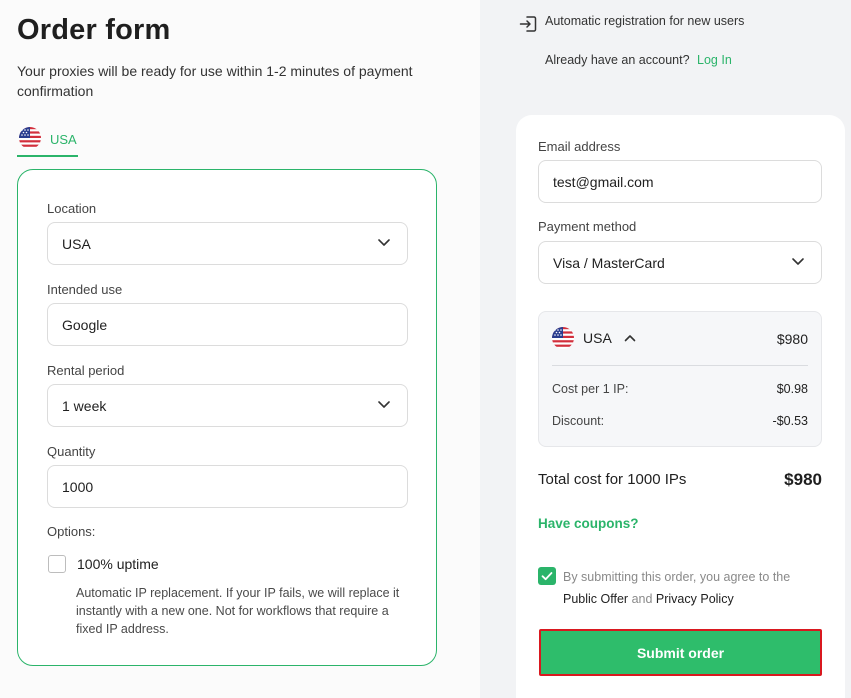  Describe the element at coordinates (792, 339) in the screenshot. I see `summary-price: $980` at that location.